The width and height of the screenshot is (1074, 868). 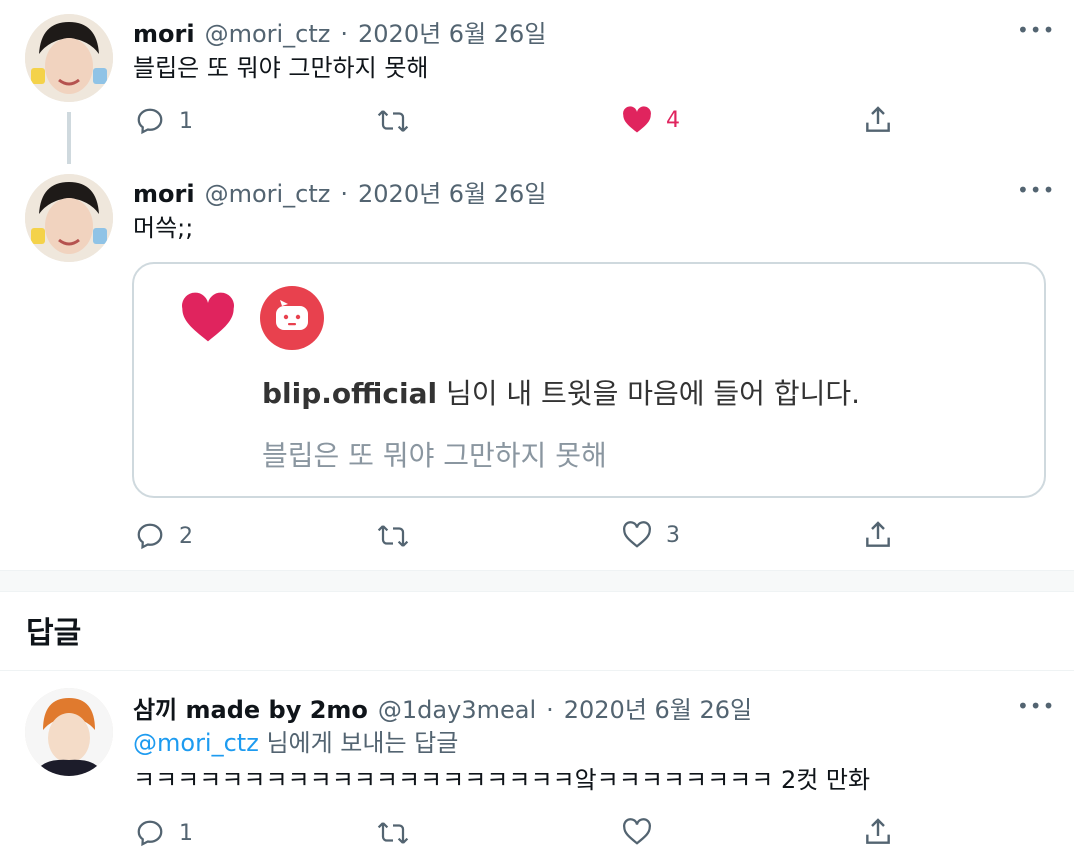 I want to click on tweet-header: 삼끼 made by 2mo @1day3meal · 2020년 6월 26일, so click(x=442, y=707).